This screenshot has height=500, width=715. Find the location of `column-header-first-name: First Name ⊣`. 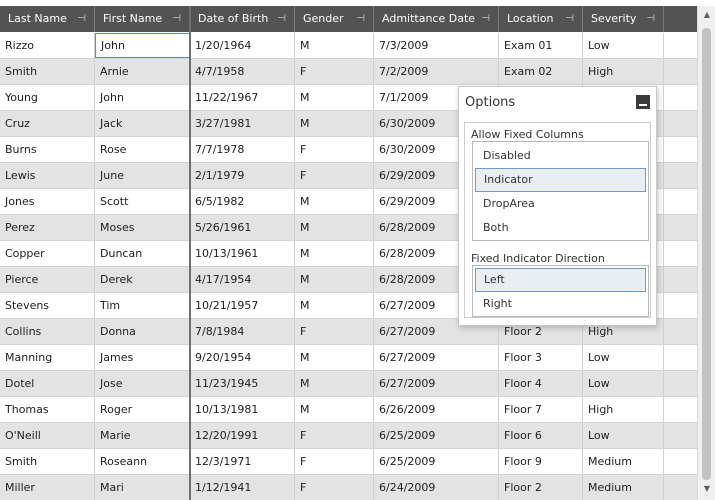

column-header-first-name: First Name ⊣ is located at coordinates (142, 19).